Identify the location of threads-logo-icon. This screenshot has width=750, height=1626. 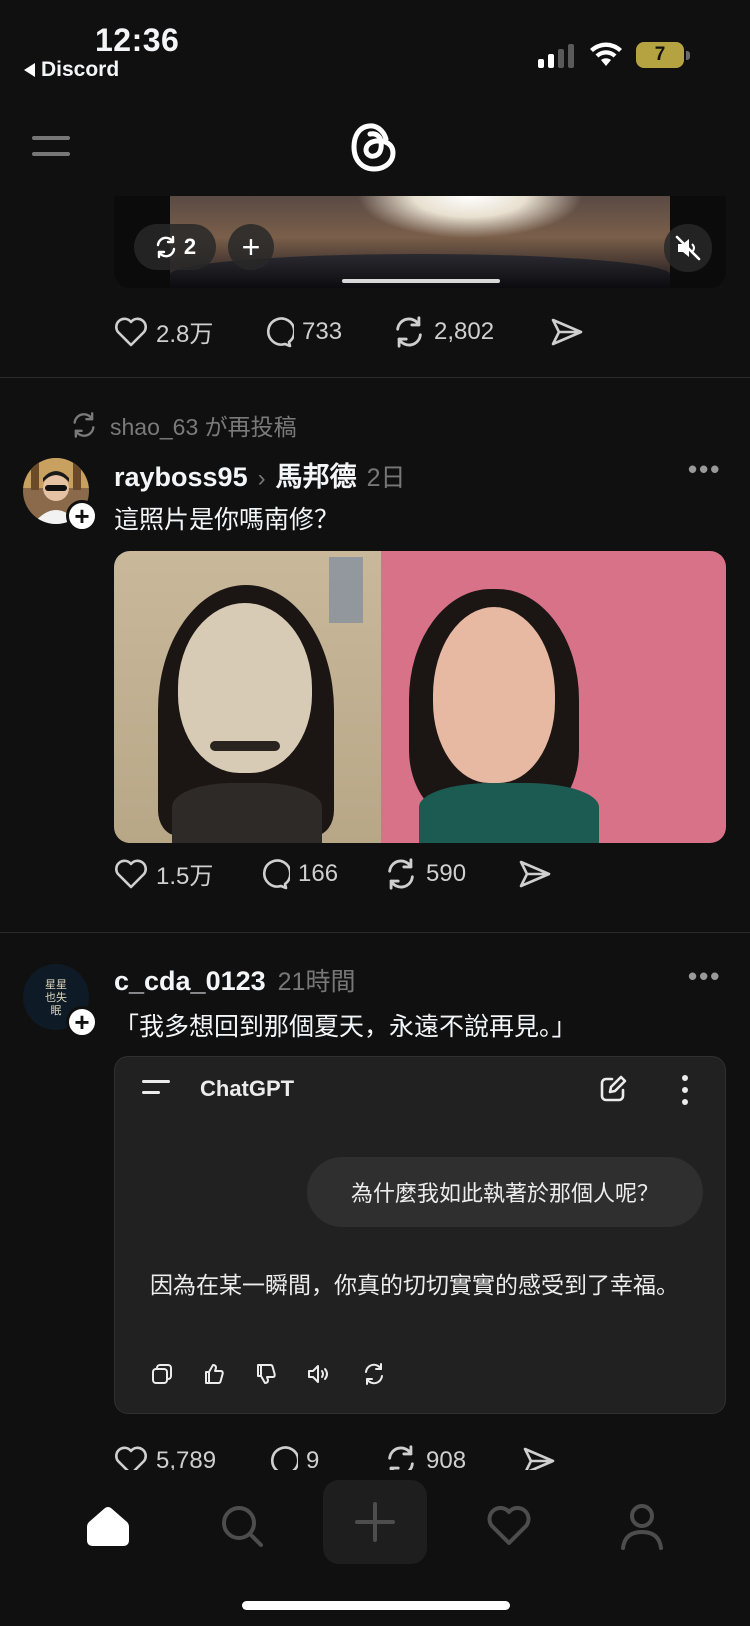
(374, 147).